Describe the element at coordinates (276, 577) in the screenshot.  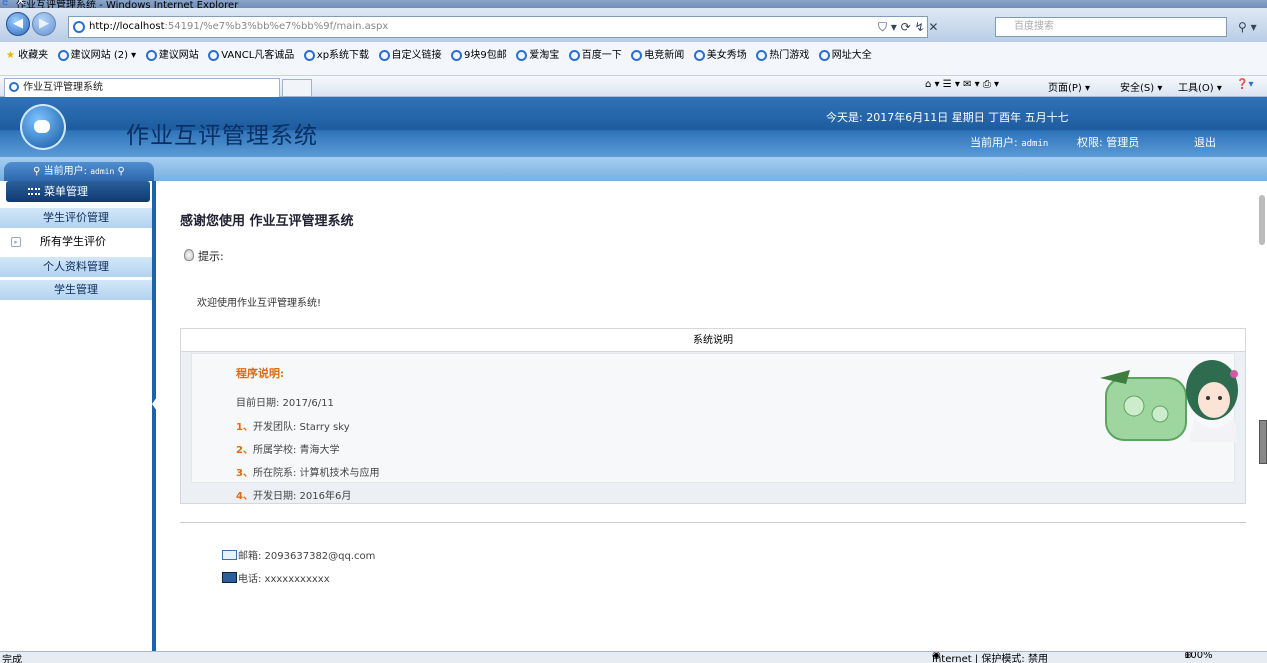
I see `phone-line: 电话: xxxxxxxxxxx` at that location.